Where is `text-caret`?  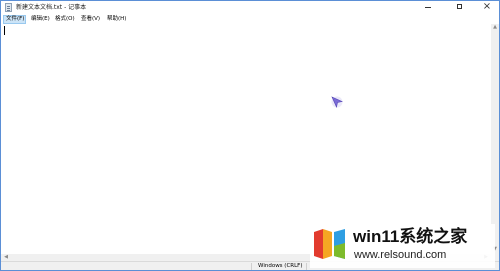 text-caret is located at coordinates (4, 30).